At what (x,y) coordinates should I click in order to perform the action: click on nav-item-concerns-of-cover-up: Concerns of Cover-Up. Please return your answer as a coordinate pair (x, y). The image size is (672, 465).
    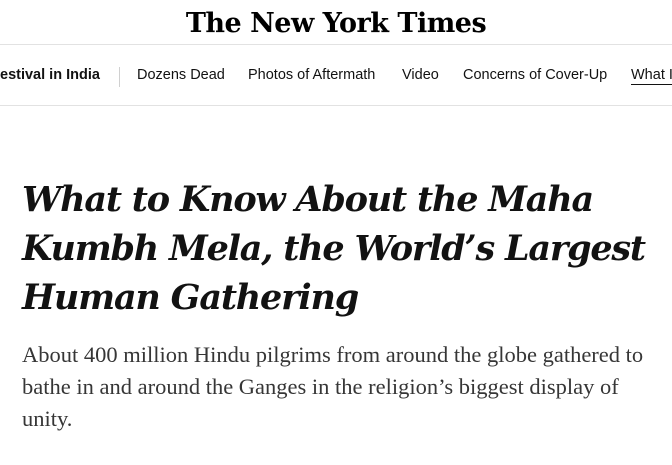
    Looking at the image, I should click on (535, 75).